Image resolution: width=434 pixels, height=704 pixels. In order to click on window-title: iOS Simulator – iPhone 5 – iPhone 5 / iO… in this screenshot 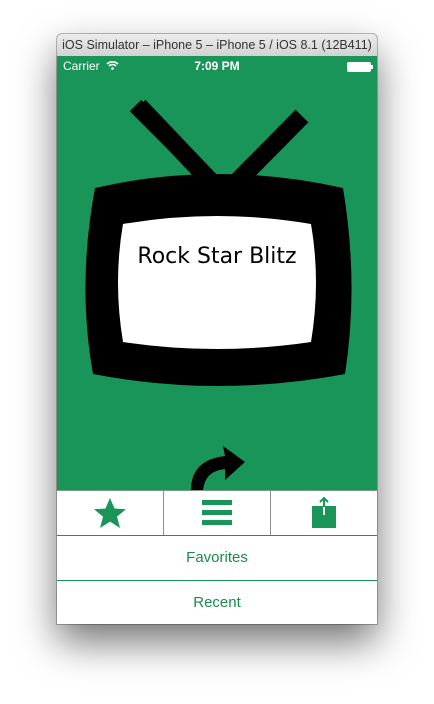, I will do `click(217, 45)`.